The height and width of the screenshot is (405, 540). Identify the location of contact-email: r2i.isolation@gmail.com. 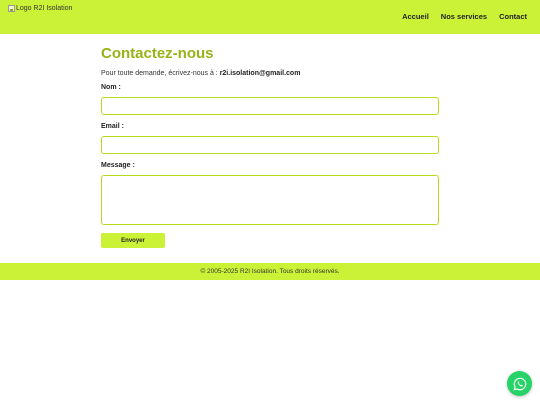
(260, 73).